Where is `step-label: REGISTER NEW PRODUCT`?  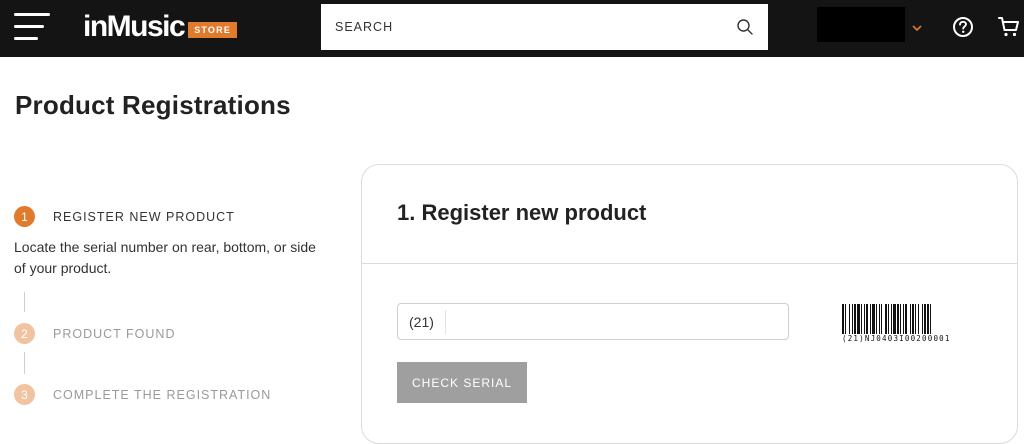 step-label: REGISTER NEW PRODUCT is located at coordinates (144, 216).